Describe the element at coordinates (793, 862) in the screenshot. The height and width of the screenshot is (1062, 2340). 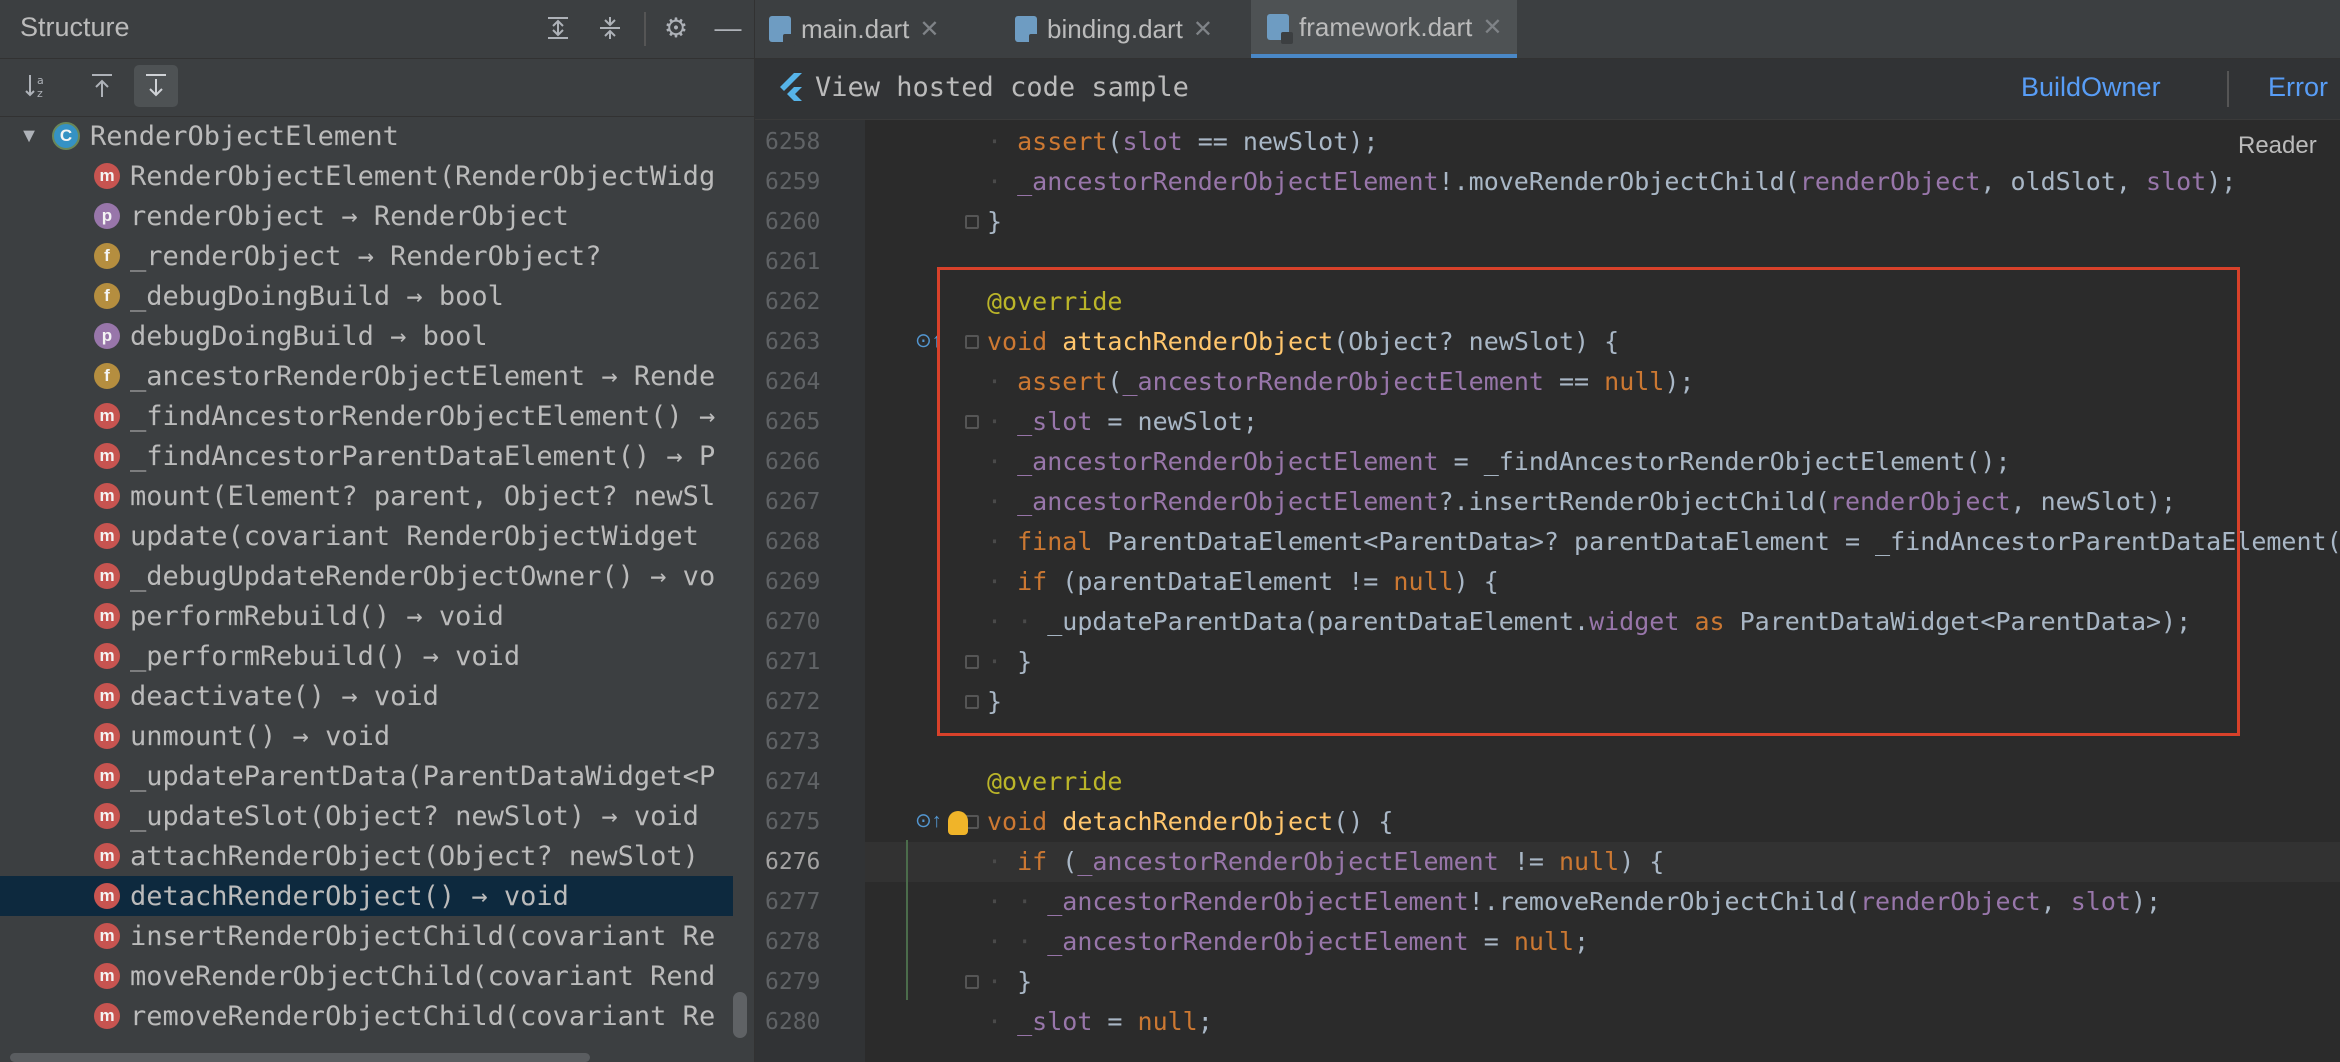
I see `line-number: 6276` at that location.